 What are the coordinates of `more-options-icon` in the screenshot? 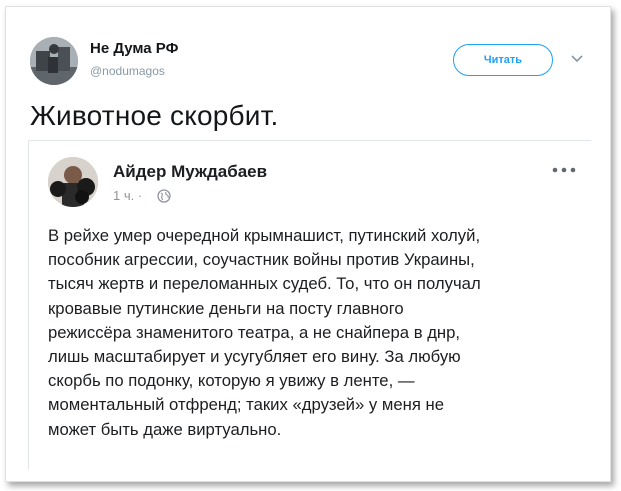 It's located at (564, 170).